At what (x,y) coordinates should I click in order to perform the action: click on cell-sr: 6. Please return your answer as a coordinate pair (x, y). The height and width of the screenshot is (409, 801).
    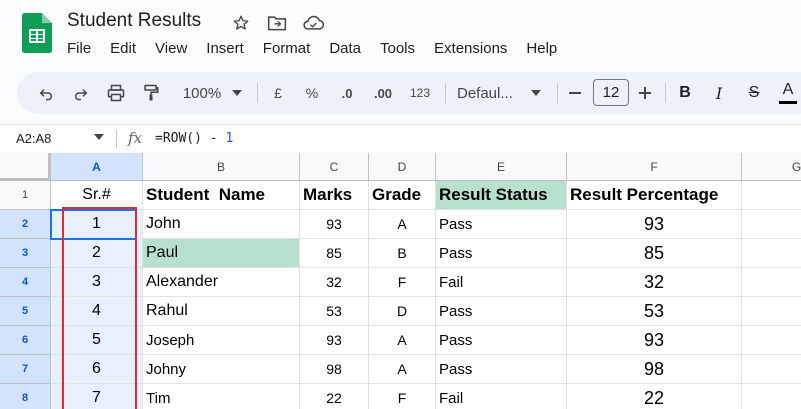
    Looking at the image, I should click on (97, 369).